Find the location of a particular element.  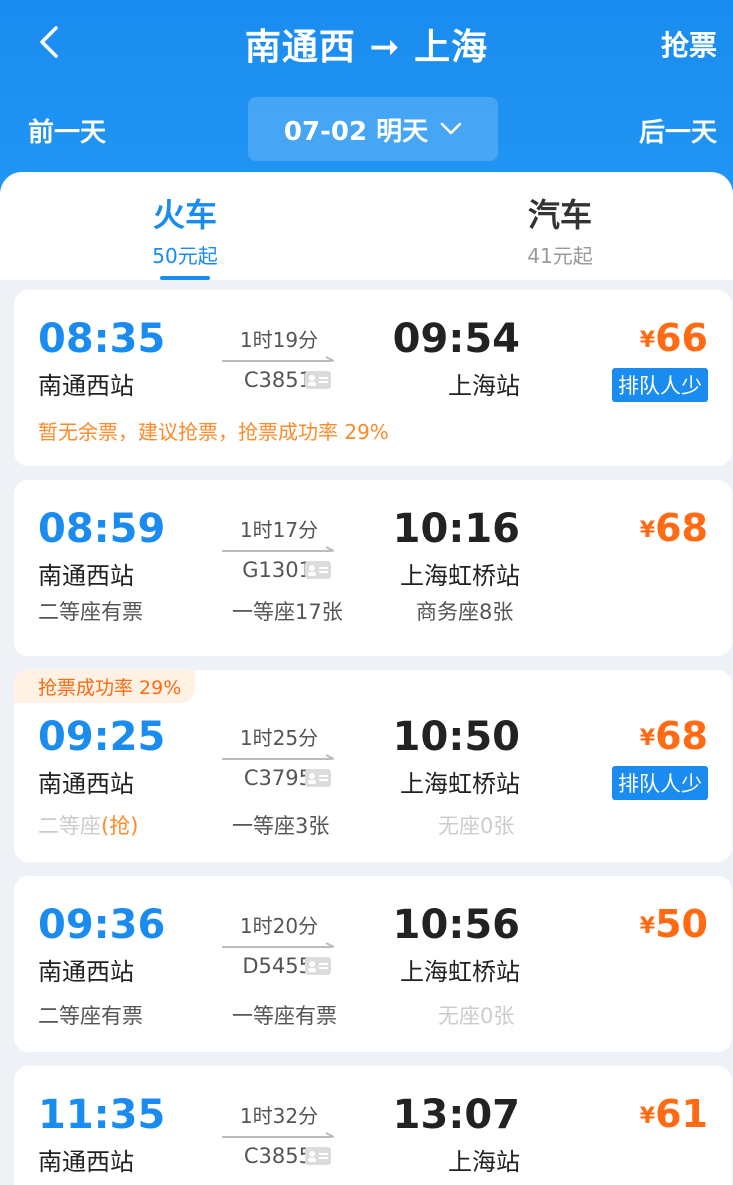

price: ¥50 is located at coordinates (674, 924).